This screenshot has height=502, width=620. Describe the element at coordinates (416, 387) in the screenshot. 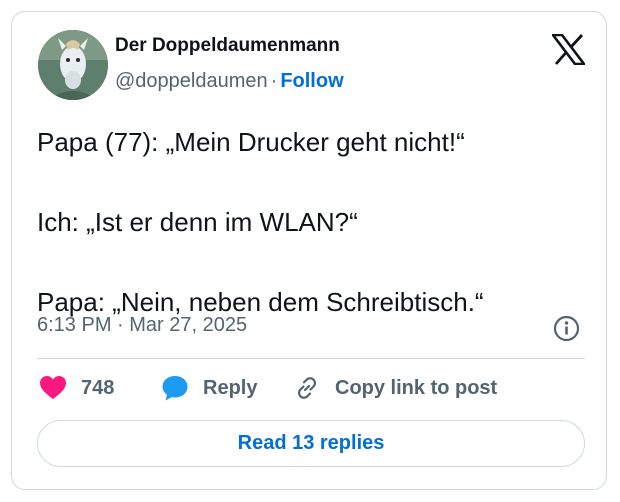

I see `copy-link-label: Copy link to post` at that location.